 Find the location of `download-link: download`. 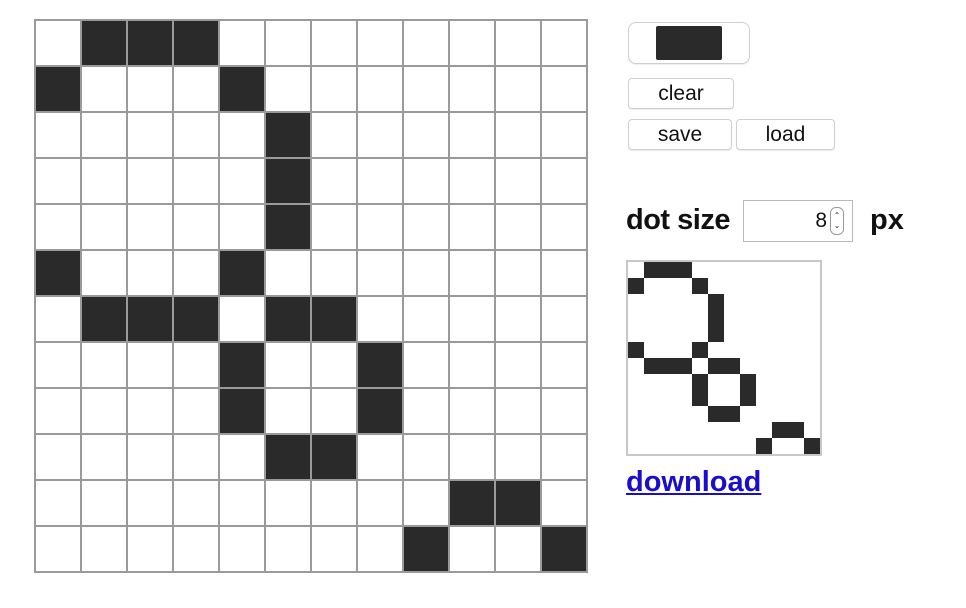

download-link: download is located at coordinates (693, 482).